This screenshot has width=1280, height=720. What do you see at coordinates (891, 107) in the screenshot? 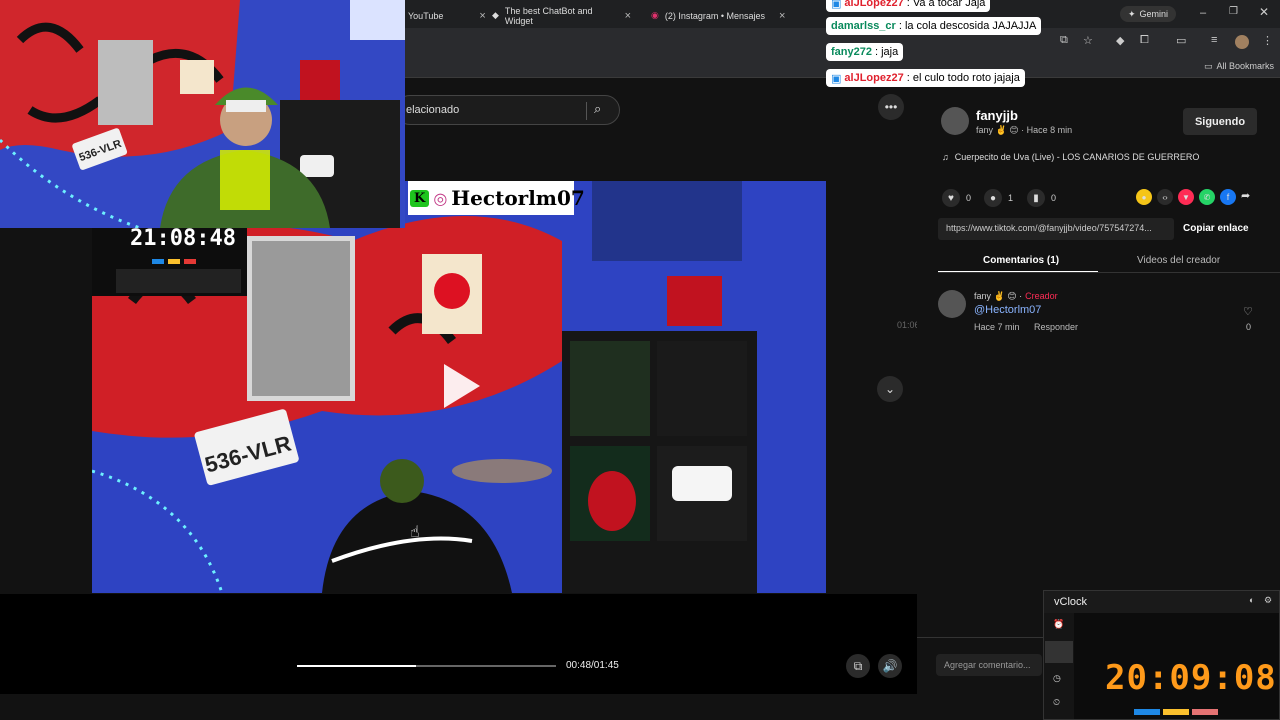
I see `more-options-button: •••` at bounding box center [891, 107].